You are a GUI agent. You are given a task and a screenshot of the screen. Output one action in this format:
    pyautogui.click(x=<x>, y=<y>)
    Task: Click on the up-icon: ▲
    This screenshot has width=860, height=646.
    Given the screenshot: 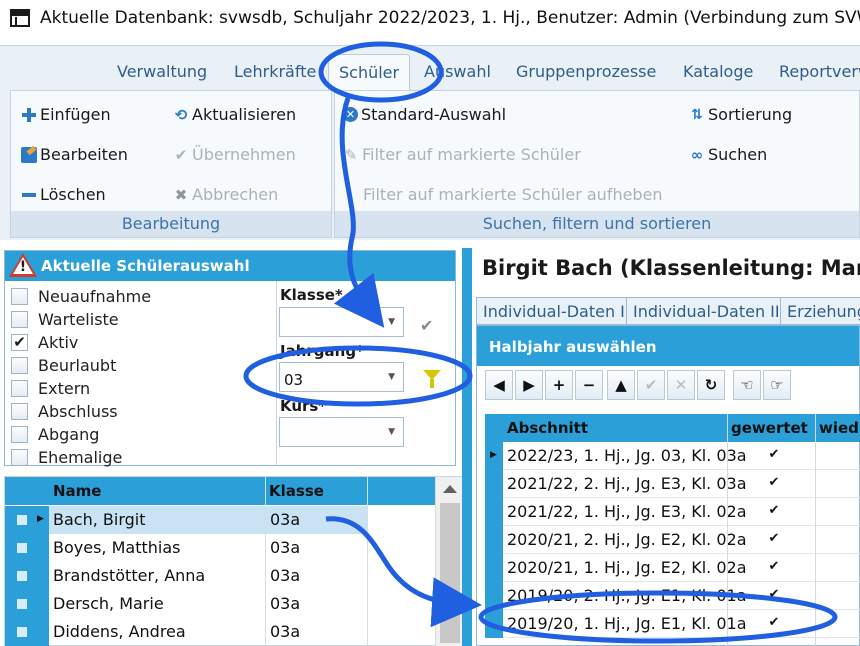 What is the action you would take?
    pyautogui.click(x=621, y=385)
    